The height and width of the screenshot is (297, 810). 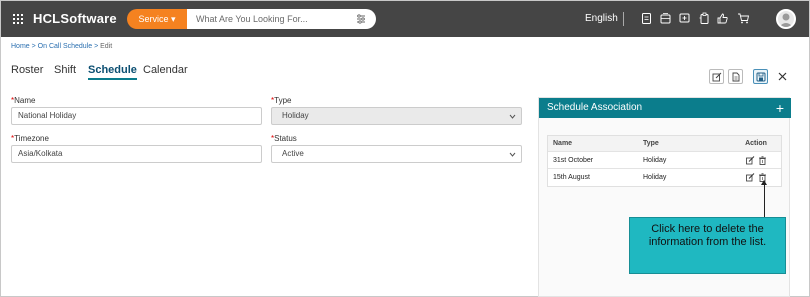 I want to click on breadcrumb: Home > On Call Schedule > Edit, so click(x=61, y=46).